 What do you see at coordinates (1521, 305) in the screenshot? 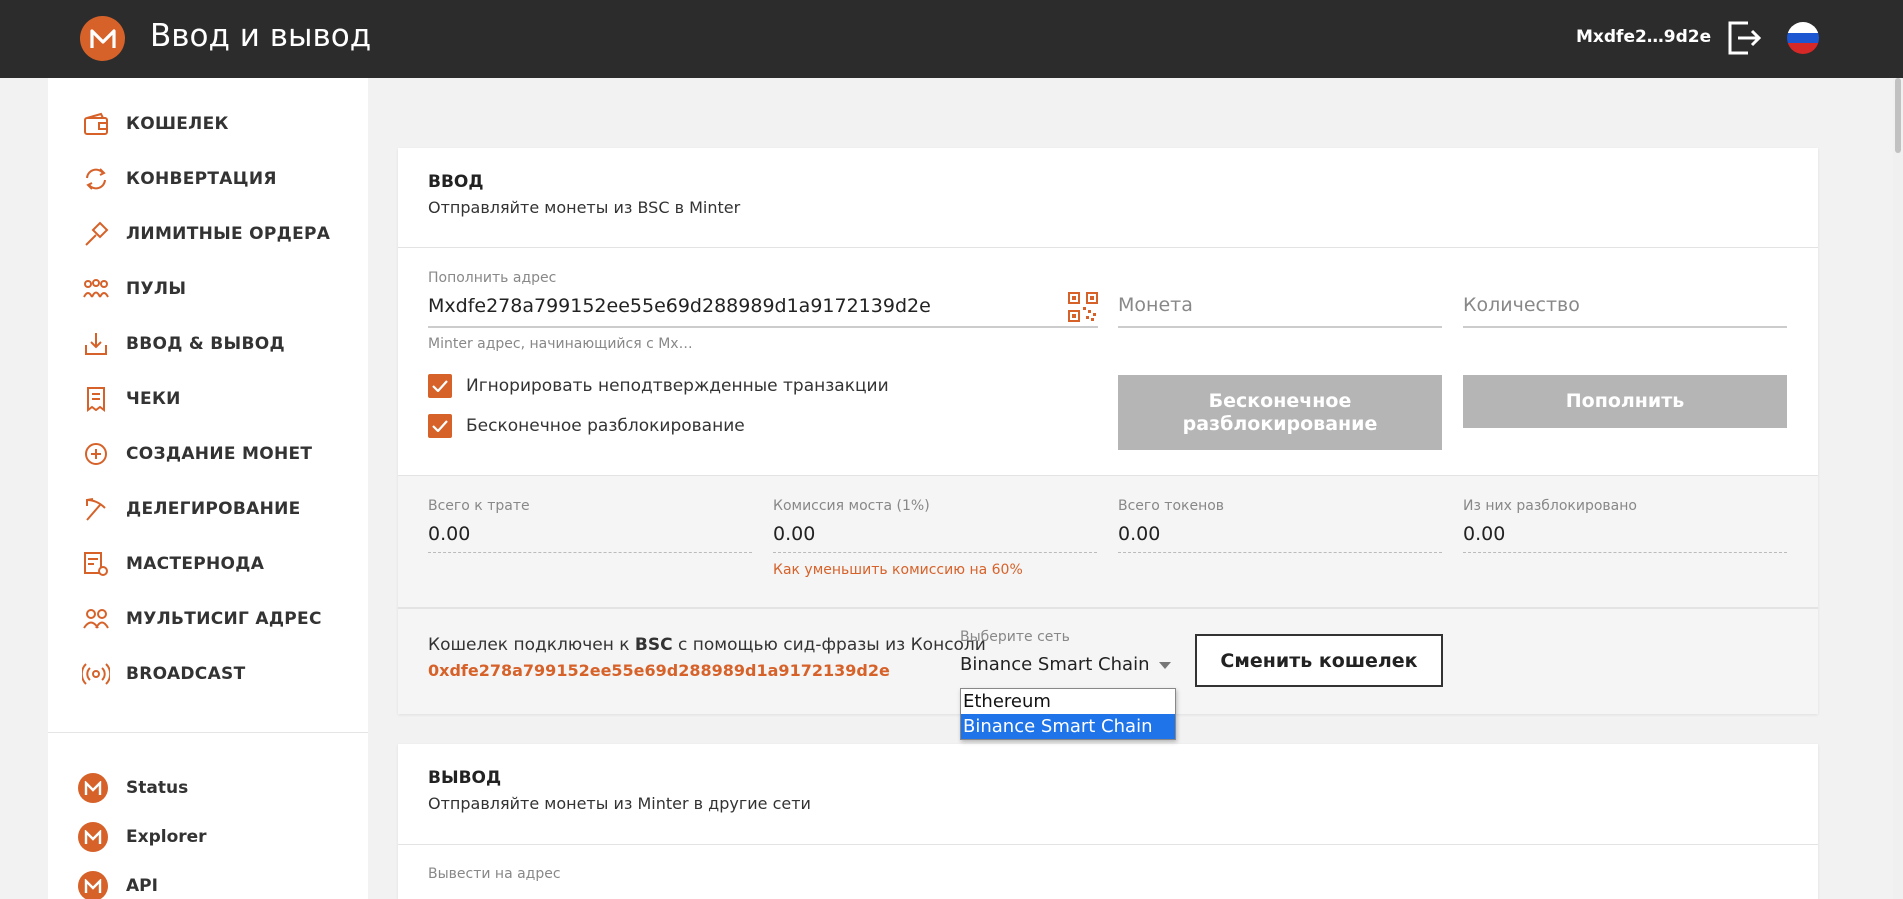
I see `deposit-amount-input: Количество` at bounding box center [1521, 305].